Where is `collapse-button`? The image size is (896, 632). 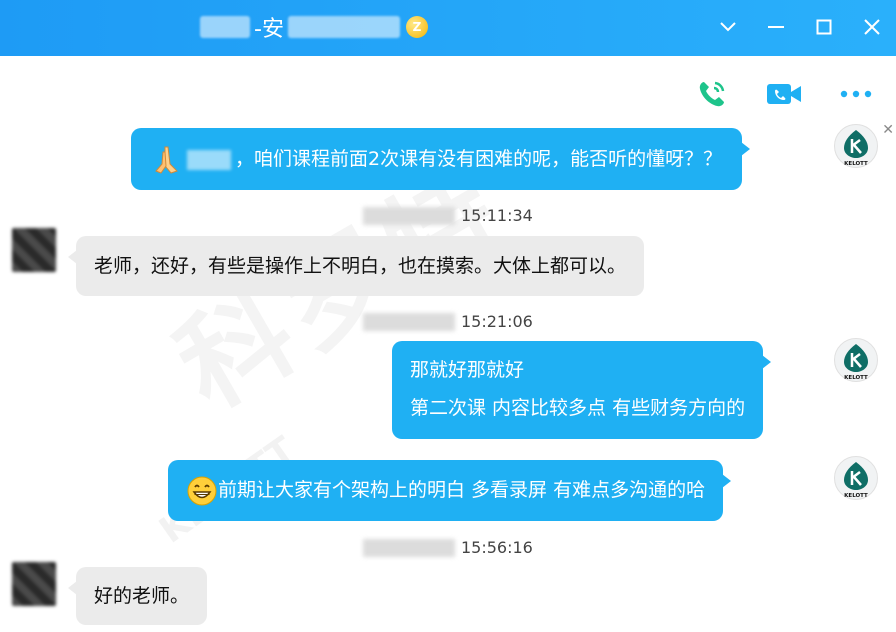 collapse-button is located at coordinates (728, 27).